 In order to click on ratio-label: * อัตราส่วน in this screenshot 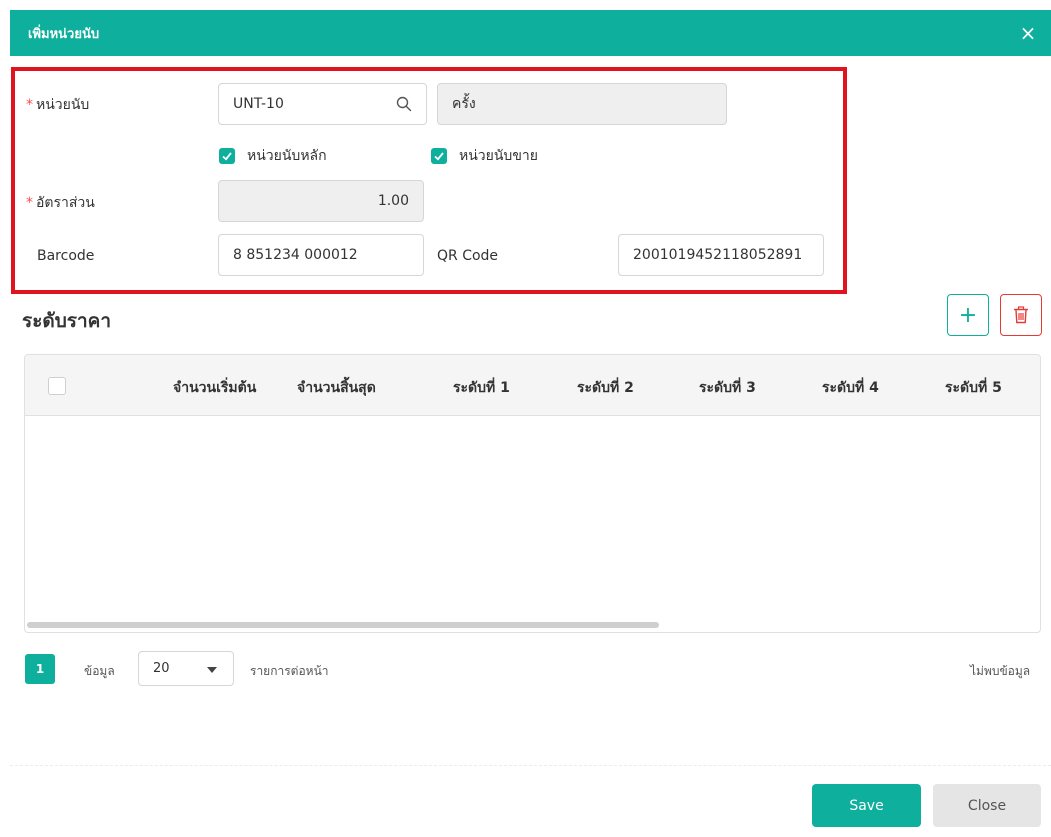, I will do `click(60, 203)`.